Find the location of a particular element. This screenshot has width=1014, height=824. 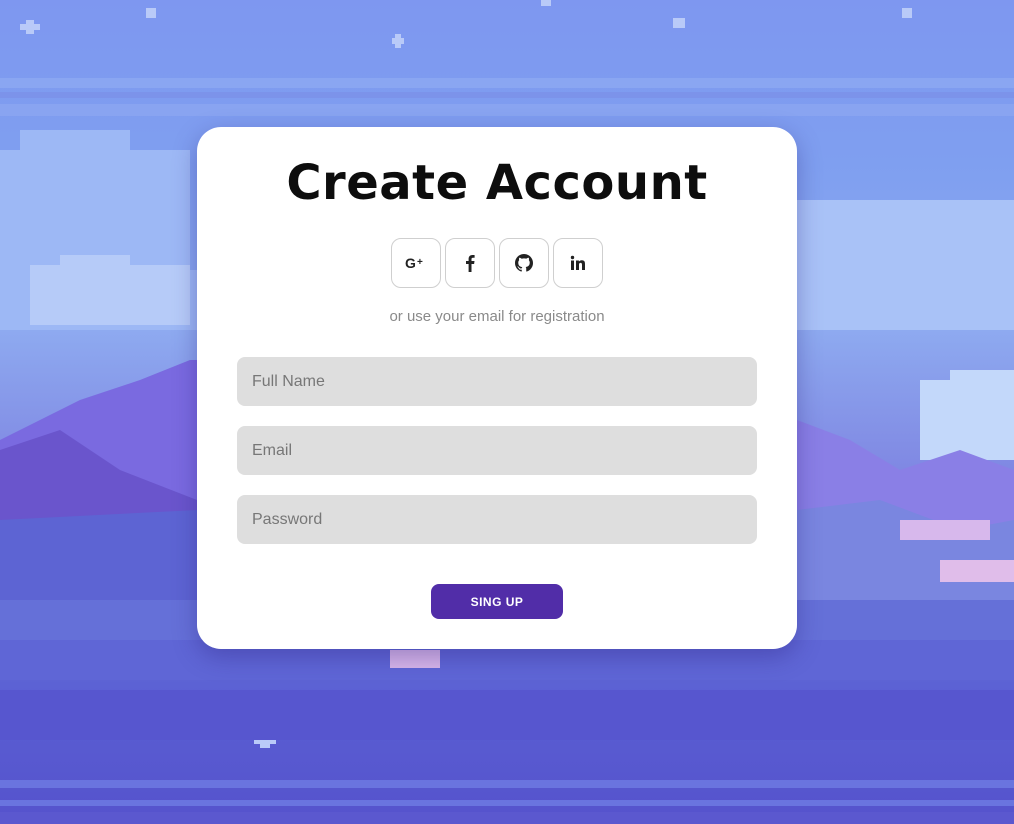

email-input is located at coordinates (497, 450).